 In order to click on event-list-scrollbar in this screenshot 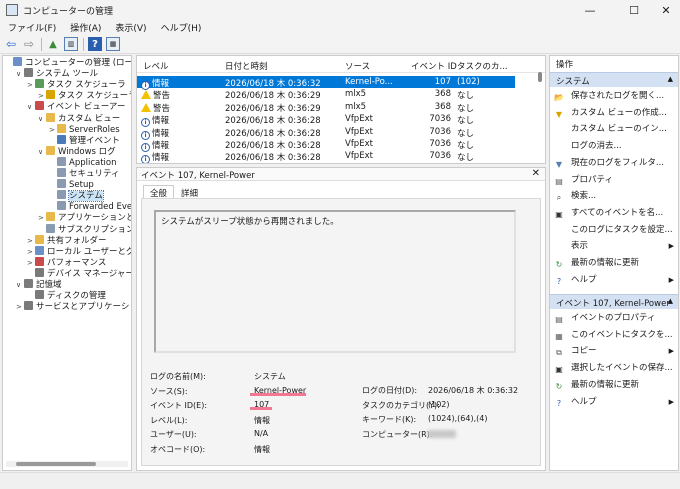, I will do `click(540, 115)`.